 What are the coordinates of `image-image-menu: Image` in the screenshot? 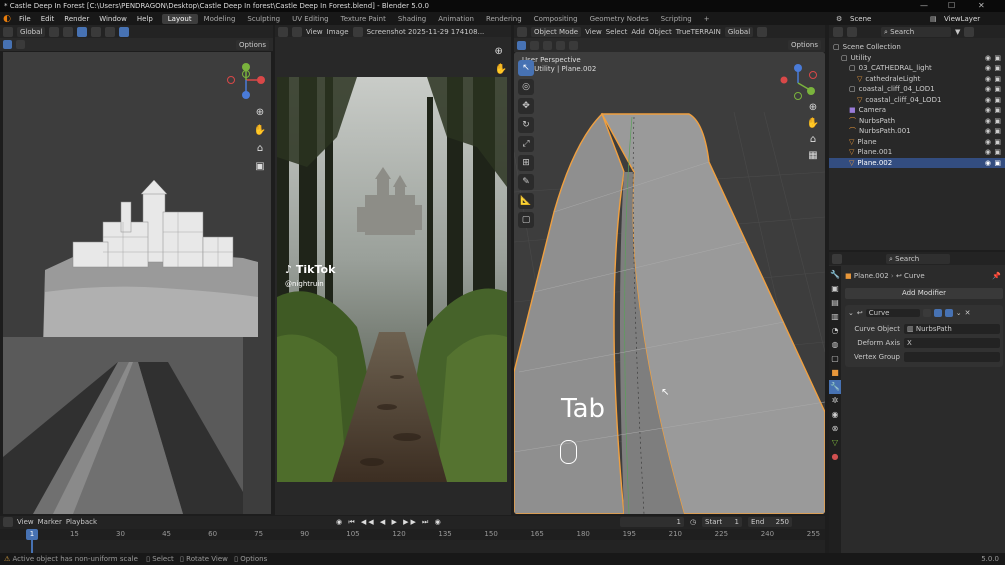 It's located at (338, 32).